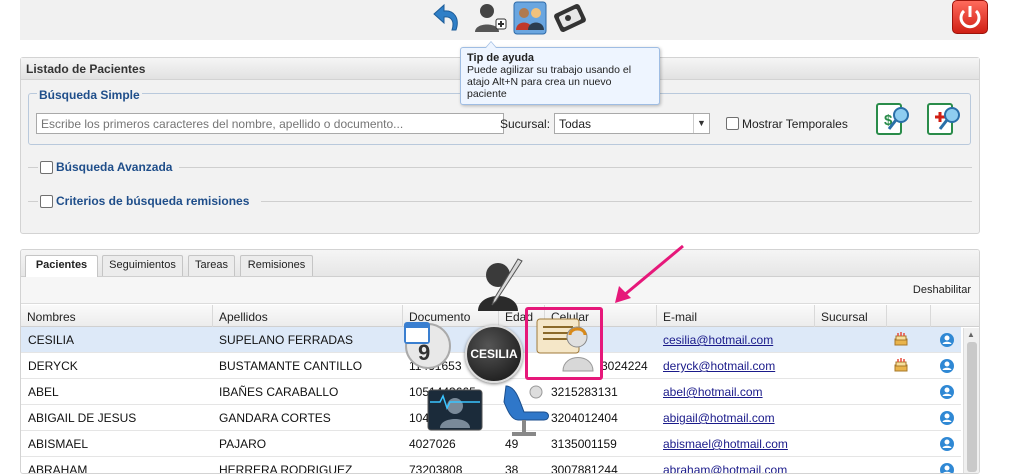 The image size is (1009, 474). What do you see at coordinates (117, 316) in the screenshot?
I see `column-header-nombres: Nombres` at bounding box center [117, 316].